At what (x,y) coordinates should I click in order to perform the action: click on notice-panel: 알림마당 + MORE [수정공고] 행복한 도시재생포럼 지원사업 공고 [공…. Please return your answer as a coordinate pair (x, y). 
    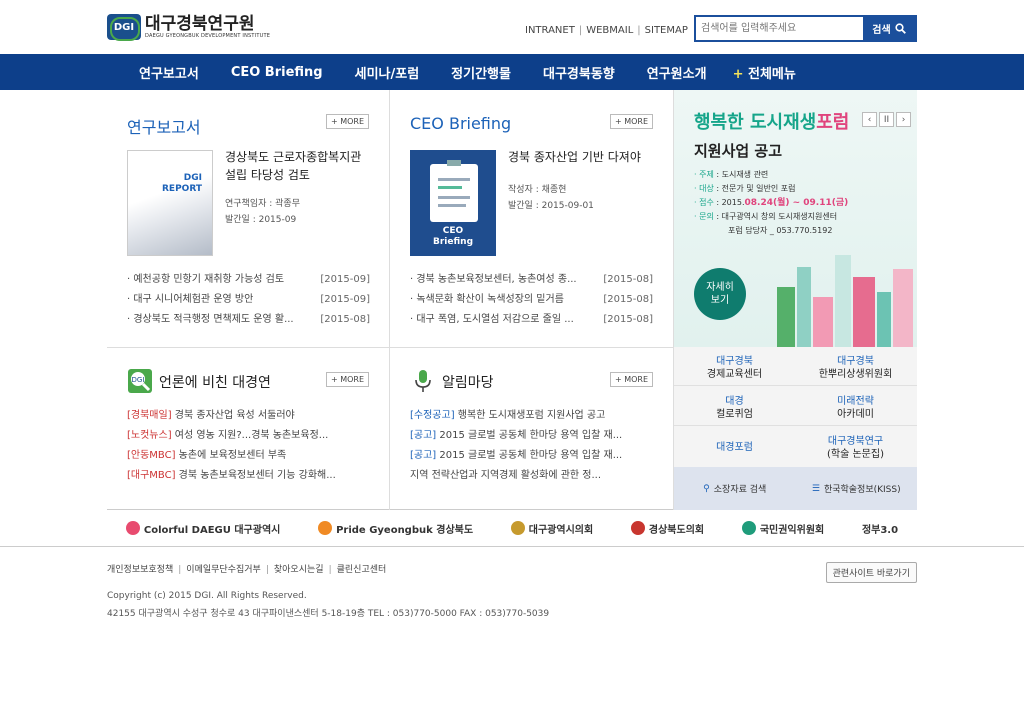
    Looking at the image, I should click on (532, 429).